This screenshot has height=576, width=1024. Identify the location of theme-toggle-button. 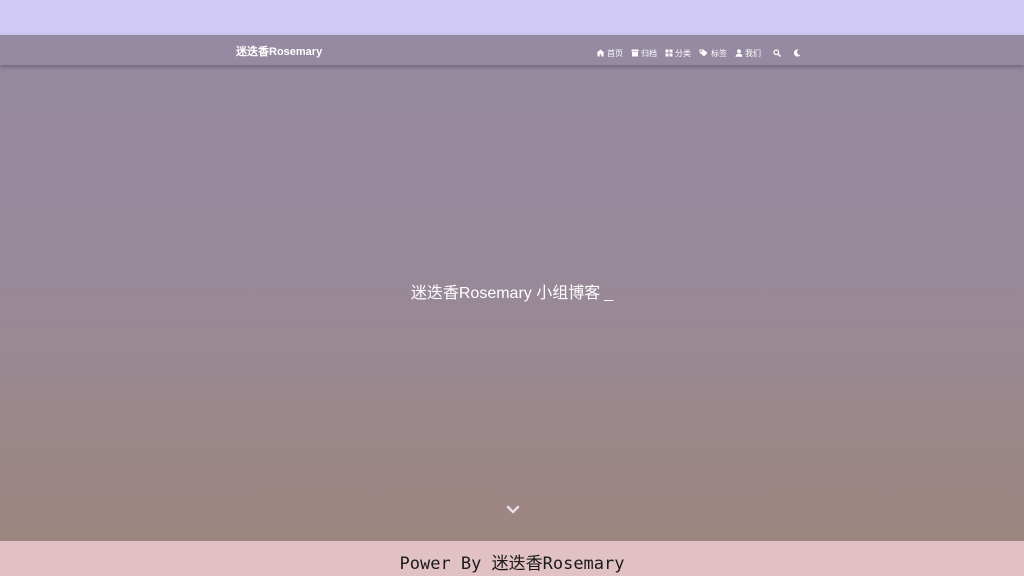
(797, 53).